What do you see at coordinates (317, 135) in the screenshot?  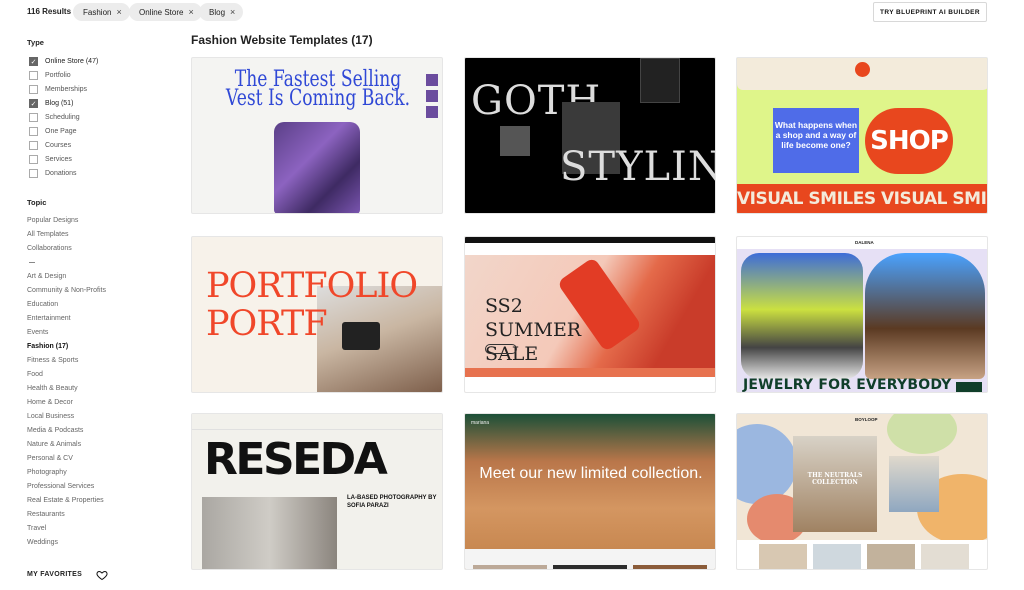 I see `template-card: The Fastest Selling Vest Is Coming Back.` at bounding box center [317, 135].